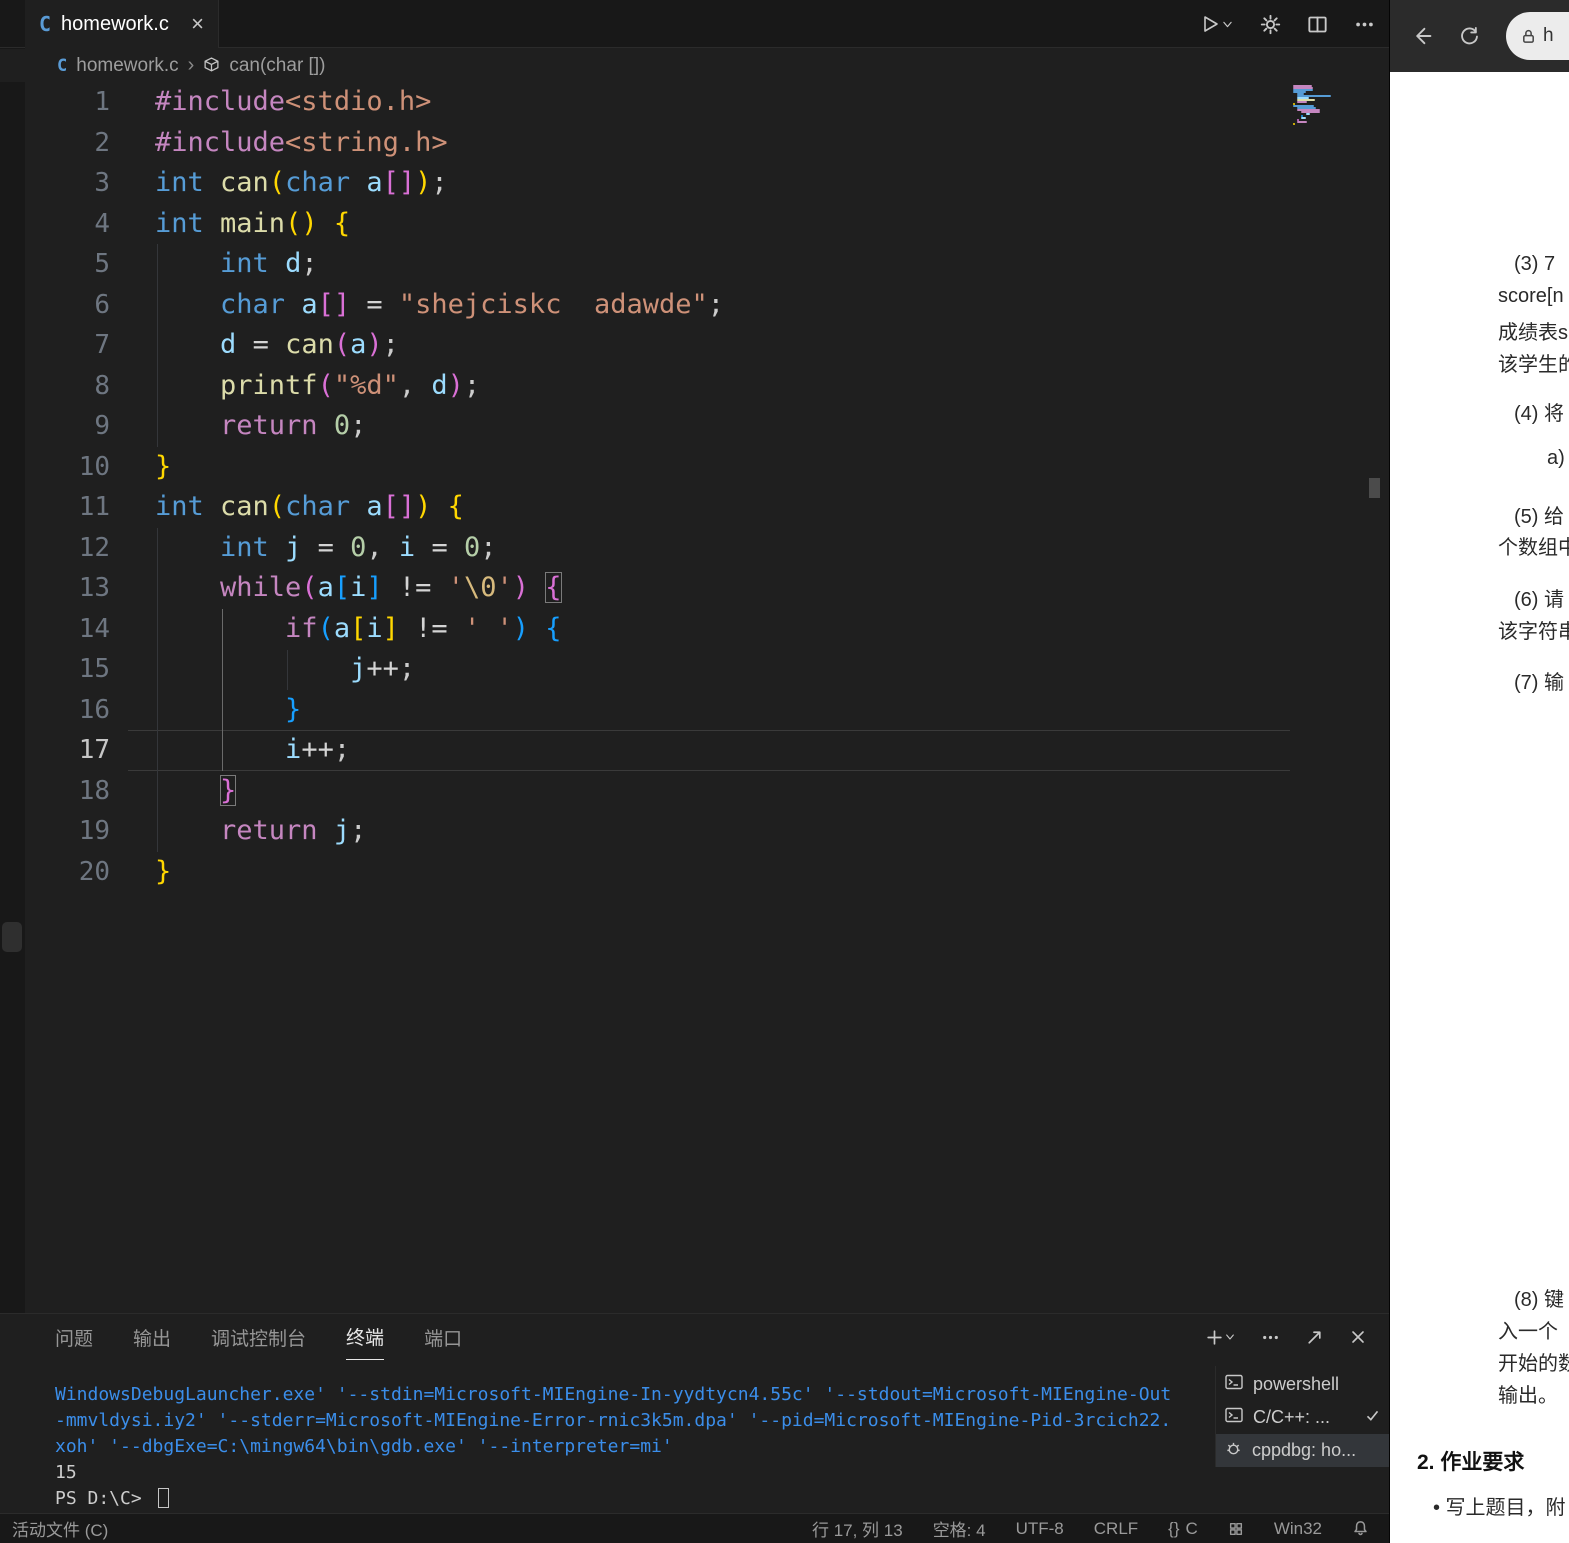 Image resolution: width=1569 pixels, height=1543 pixels. I want to click on code-line-17: i++;, so click(318, 749).